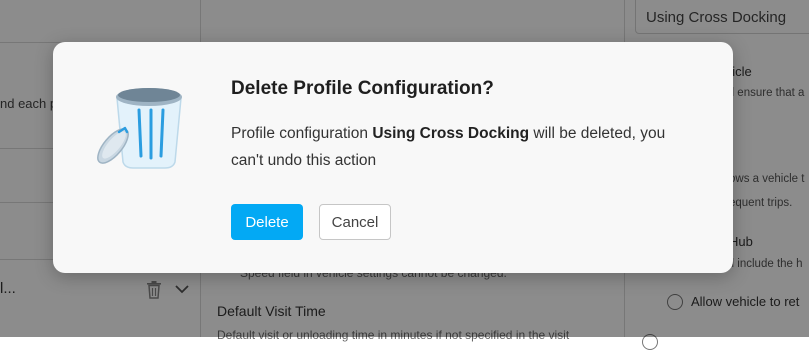 Image resolution: width=809 pixels, height=350 pixels. I want to click on dialog-title: Delete Profile Configuration?, so click(362, 88).